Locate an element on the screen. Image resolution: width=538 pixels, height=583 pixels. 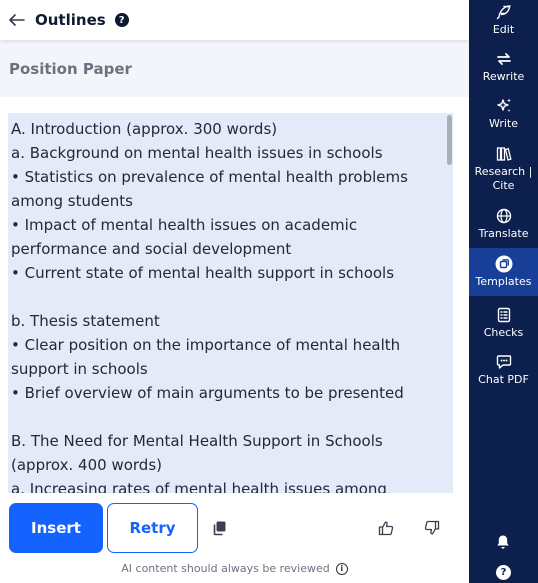
ai-disclaimer: AI content should always be reviewed i is located at coordinates (234, 568).